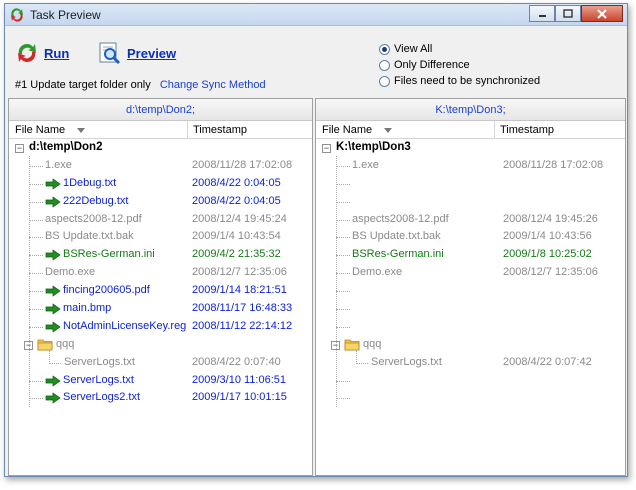 Image resolution: width=636 pixels, height=490 pixels. Describe the element at coordinates (160, 237) in the screenshot. I see `file-row: BS Update.txt.bak 2009/1/4 10:43:54` at that location.